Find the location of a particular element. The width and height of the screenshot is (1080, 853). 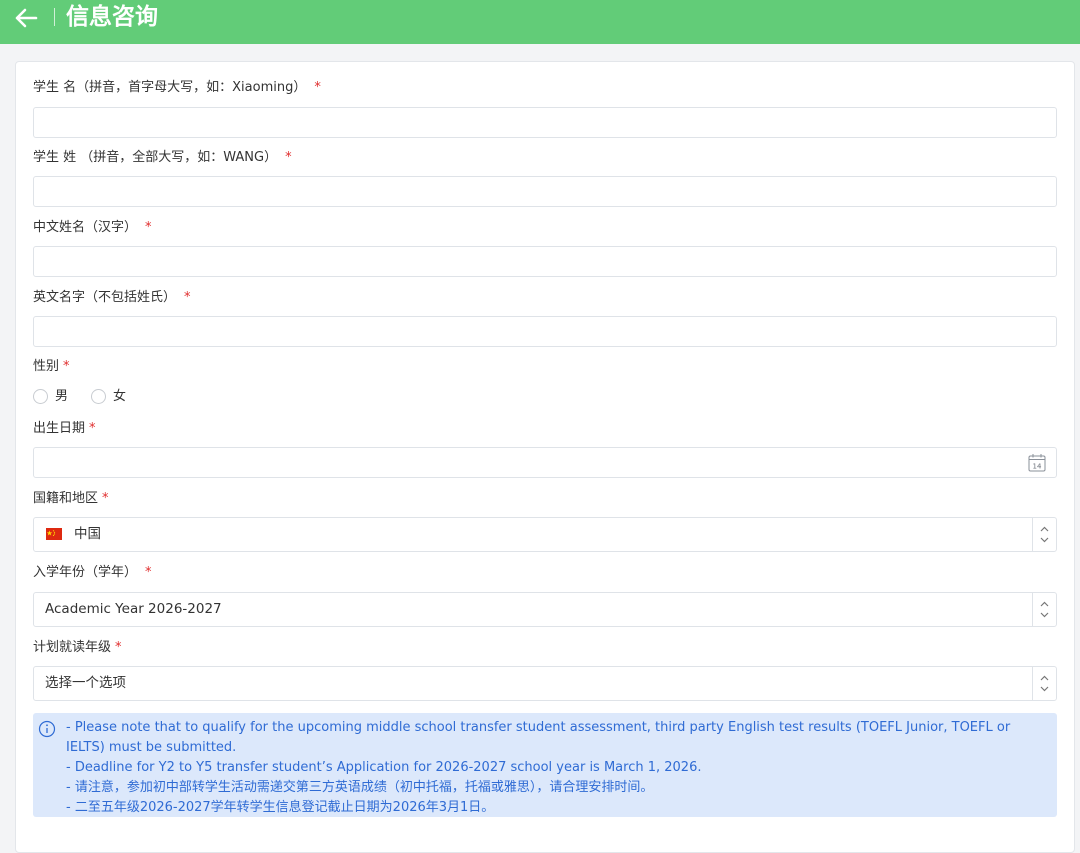

calendar-day: 14 is located at coordinates (1037, 467).